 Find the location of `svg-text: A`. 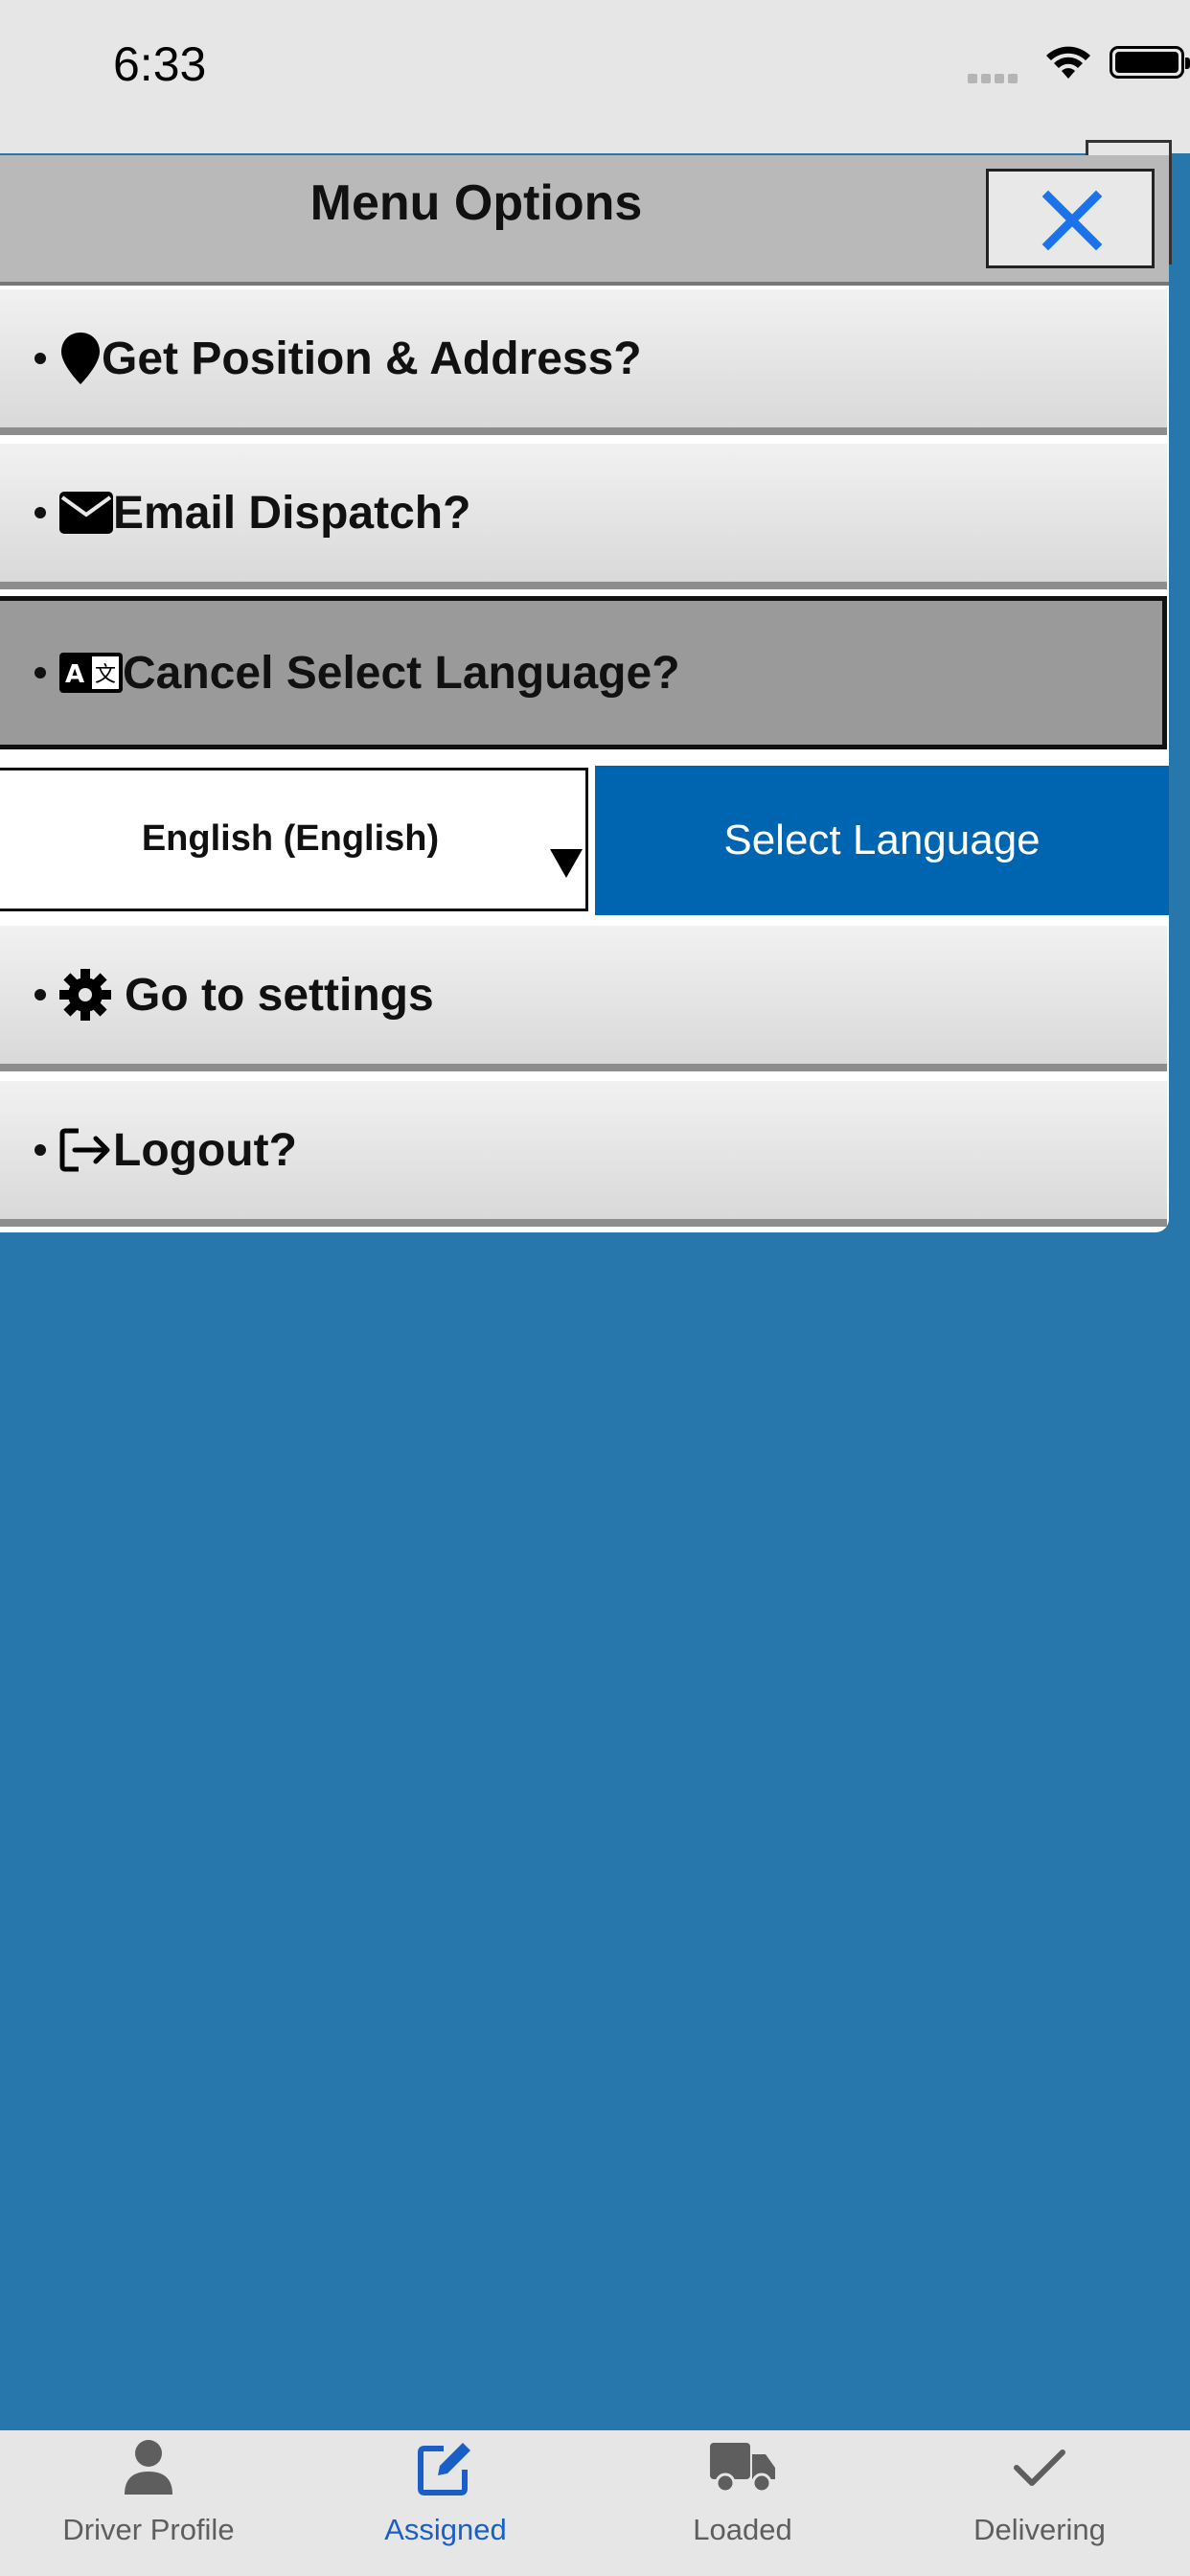

svg-text: A is located at coordinates (74, 674).